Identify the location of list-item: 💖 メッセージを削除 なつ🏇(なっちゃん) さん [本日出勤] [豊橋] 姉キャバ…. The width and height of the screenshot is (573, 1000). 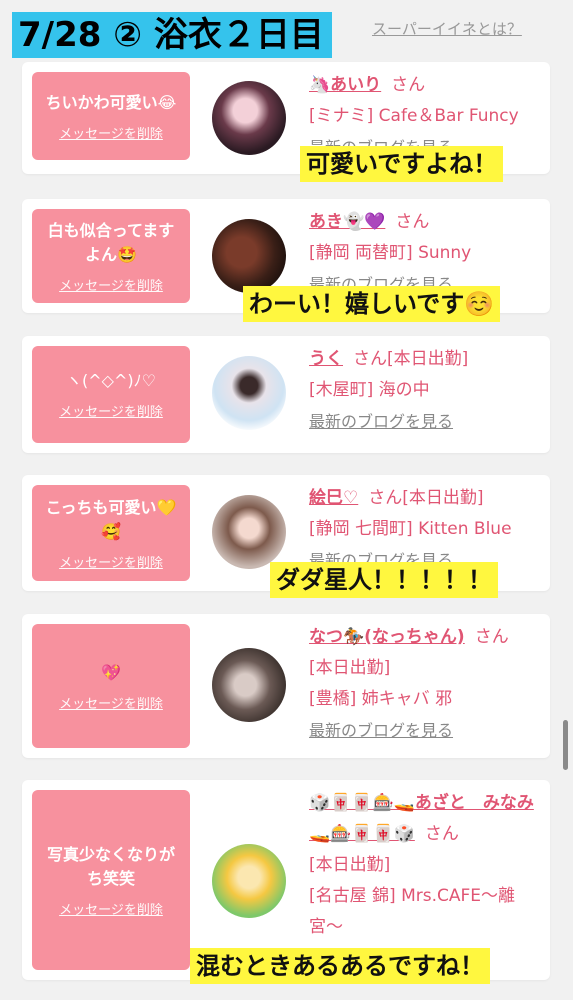
(286, 686).